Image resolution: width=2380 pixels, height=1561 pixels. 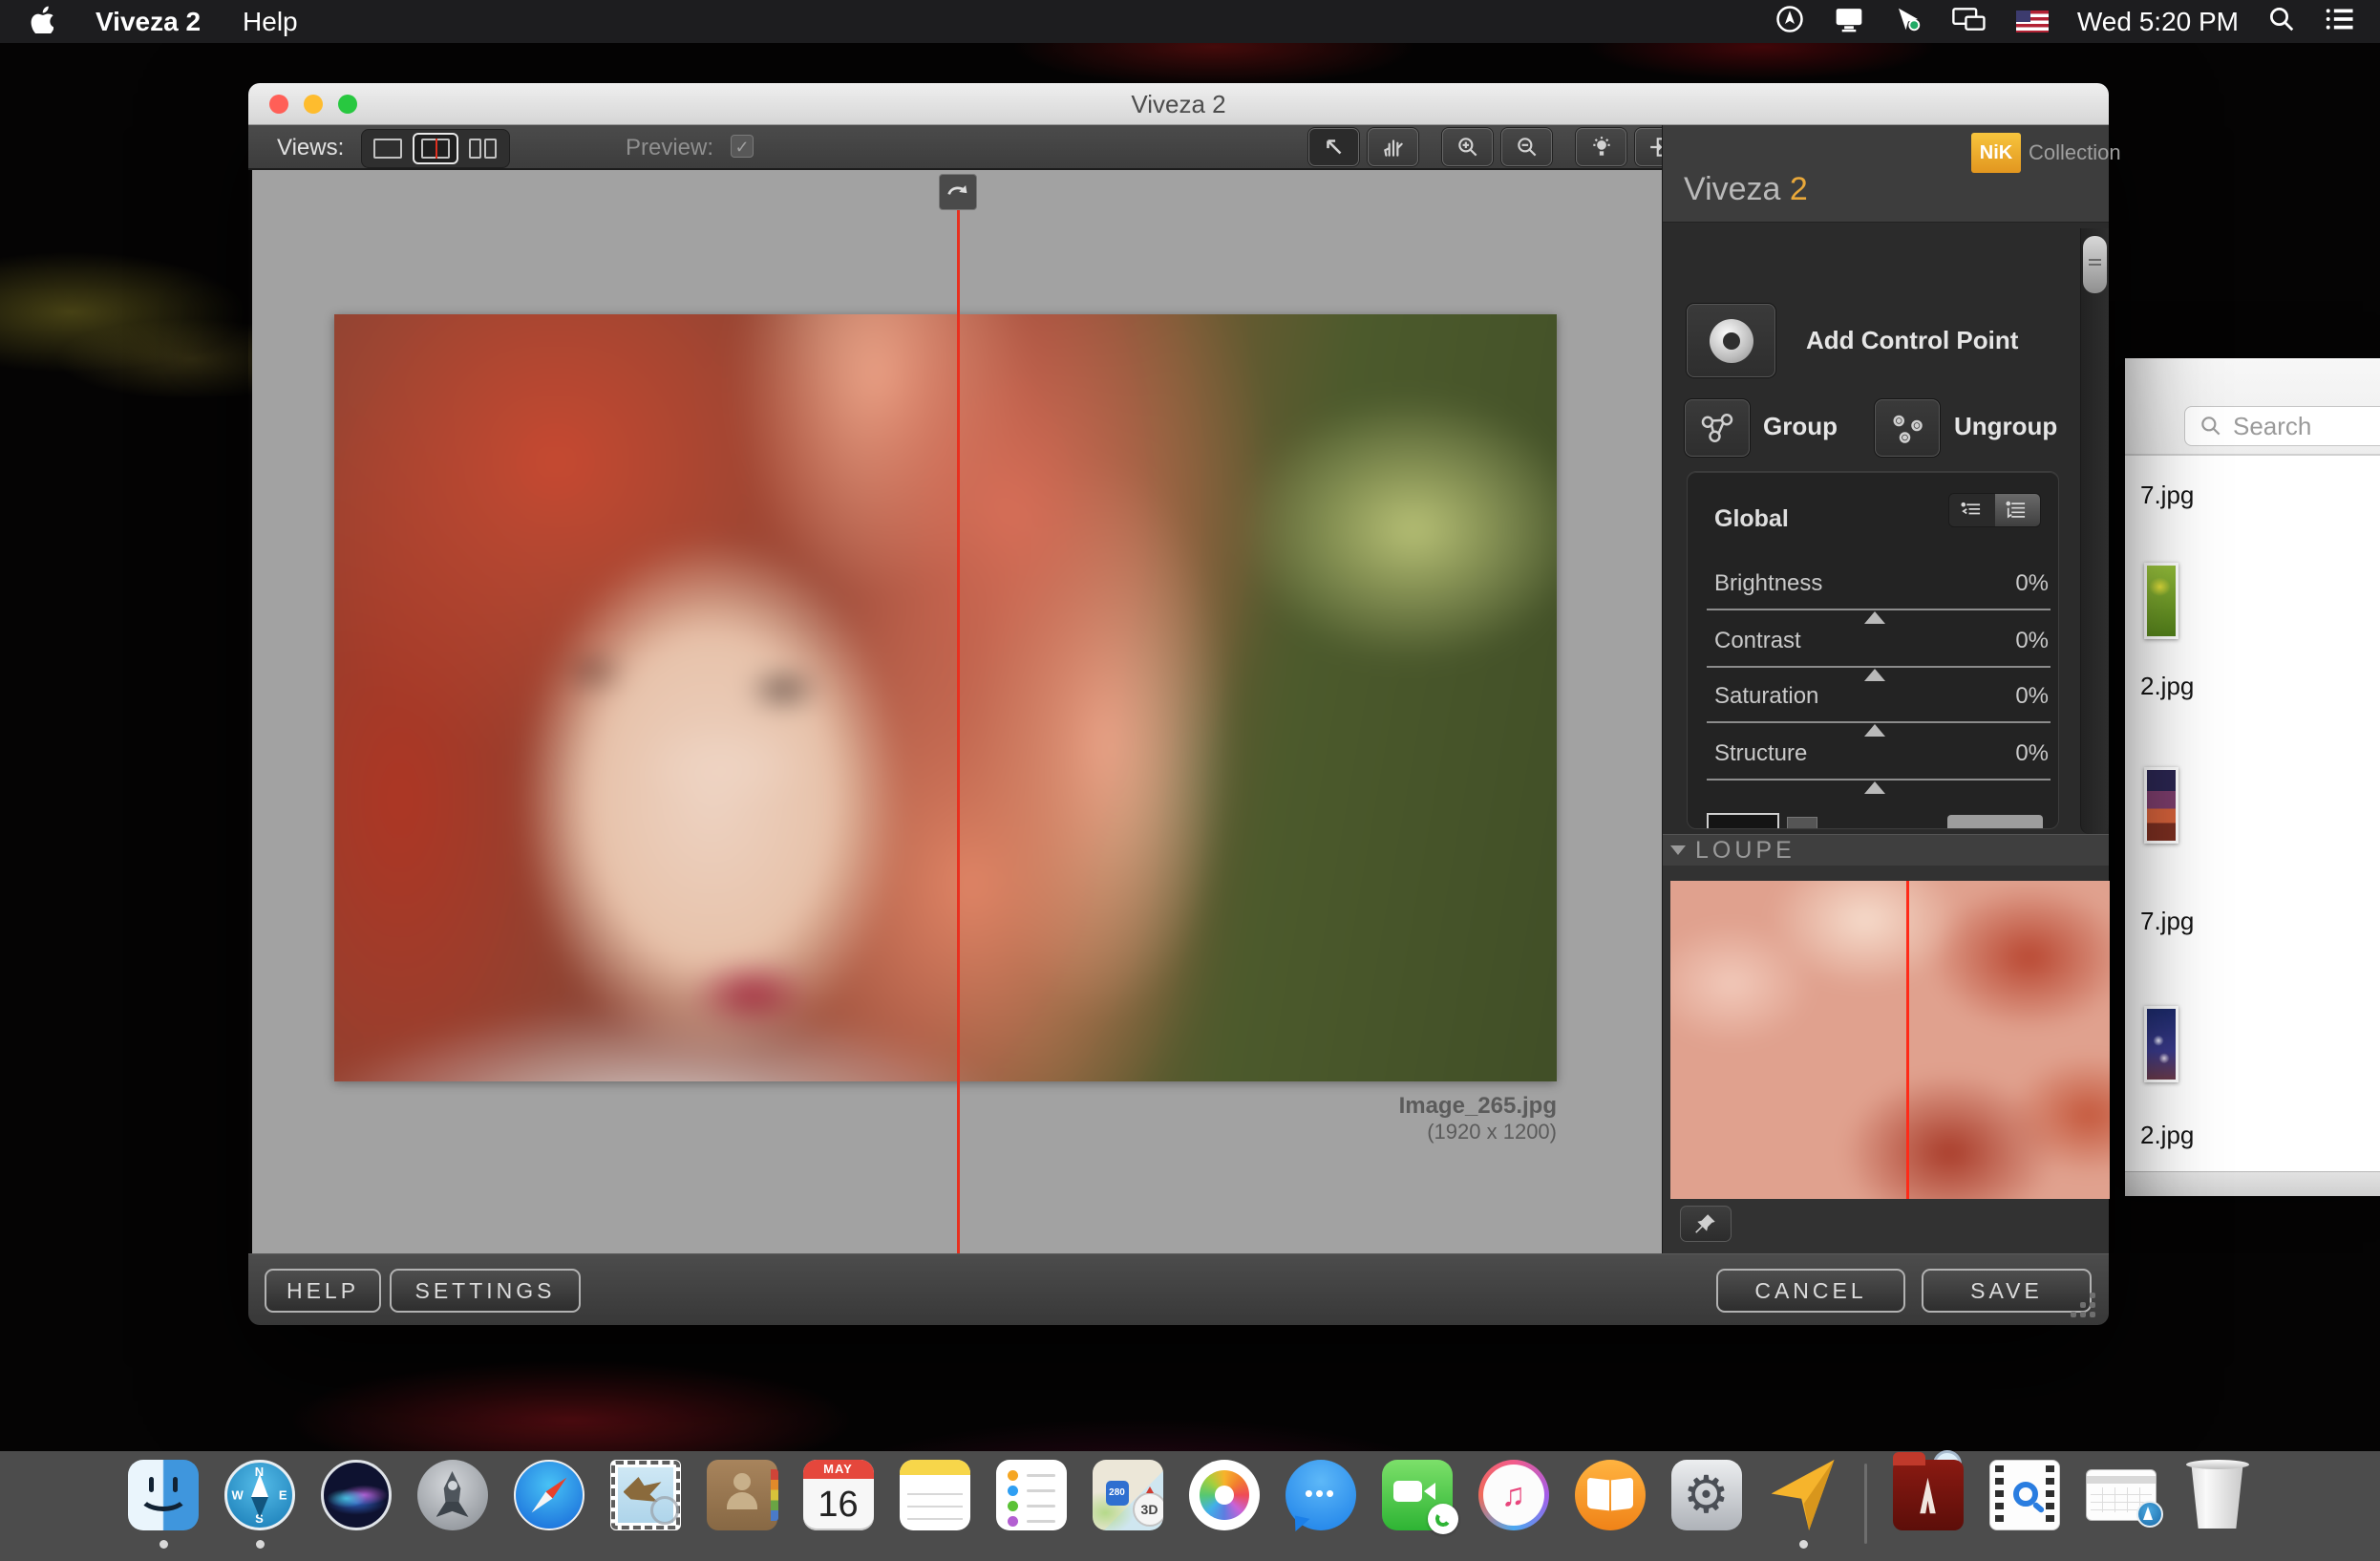 What do you see at coordinates (2017, 510) in the screenshot?
I see `paste-settings-button` at bounding box center [2017, 510].